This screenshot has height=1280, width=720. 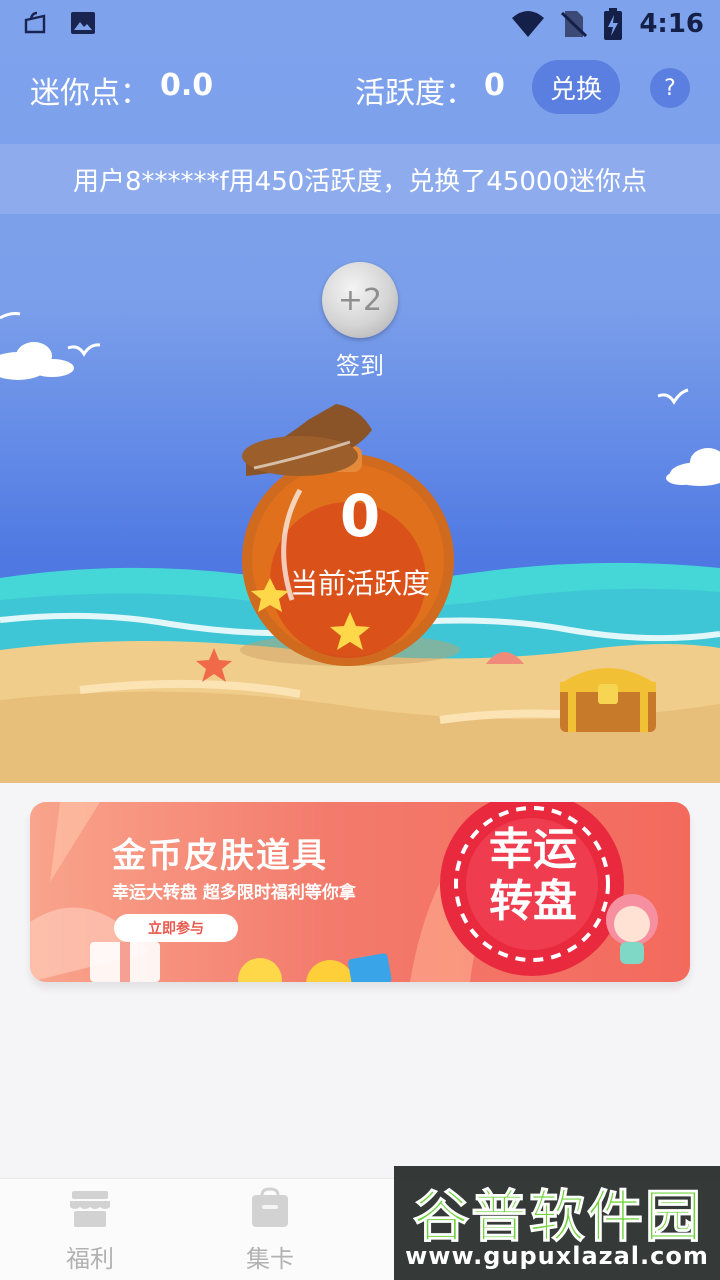 I want to click on lucky-wheel-label: 幸运 转盘, so click(x=533, y=876).